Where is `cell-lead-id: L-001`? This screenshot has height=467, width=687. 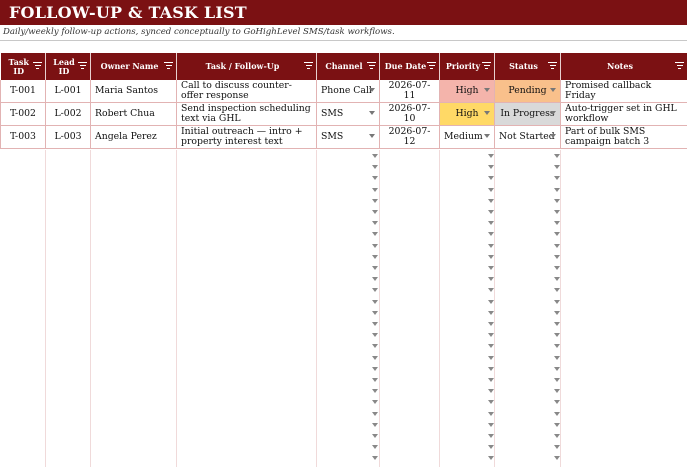
cell-lead-id: L-001 is located at coordinates (68, 91).